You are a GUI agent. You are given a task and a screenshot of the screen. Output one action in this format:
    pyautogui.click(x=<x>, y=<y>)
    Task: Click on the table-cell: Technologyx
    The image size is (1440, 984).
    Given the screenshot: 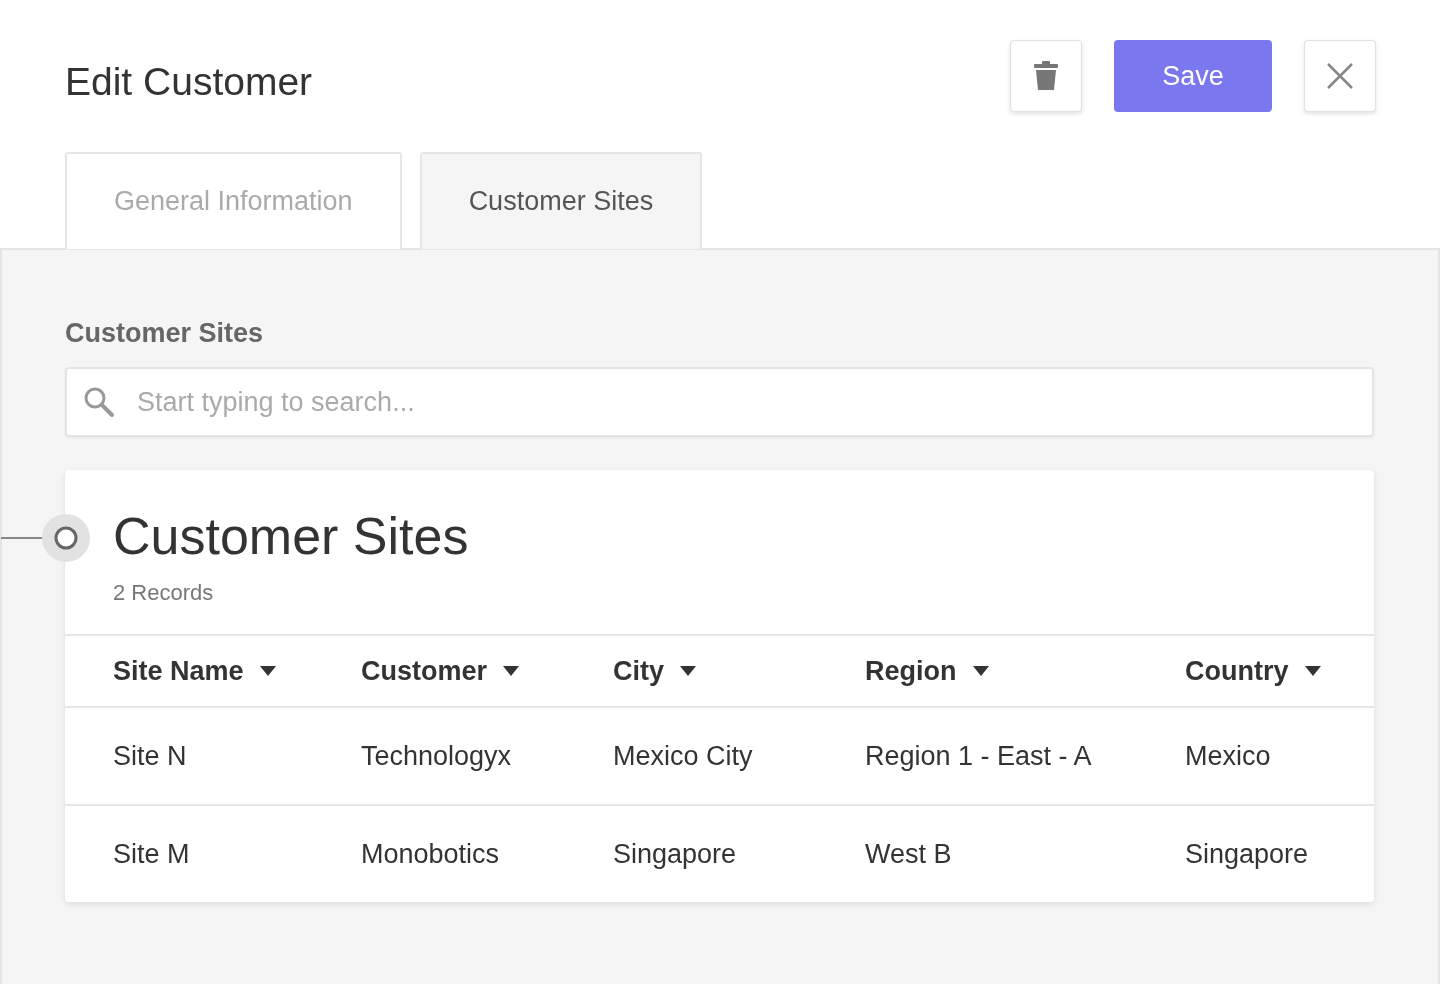 What is the action you would take?
    pyautogui.click(x=436, y=755)
    